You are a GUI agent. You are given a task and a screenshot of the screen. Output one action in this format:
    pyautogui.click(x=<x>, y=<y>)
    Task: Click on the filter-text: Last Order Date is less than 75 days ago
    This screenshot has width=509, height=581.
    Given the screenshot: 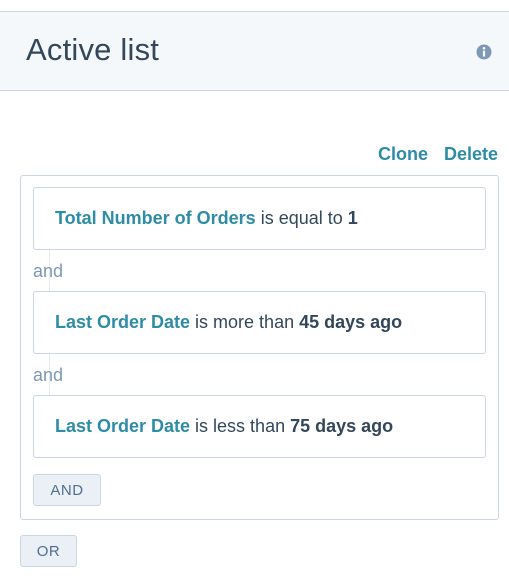 What is the action you would take?
    pyautogui.click(x=224, y=426)
    